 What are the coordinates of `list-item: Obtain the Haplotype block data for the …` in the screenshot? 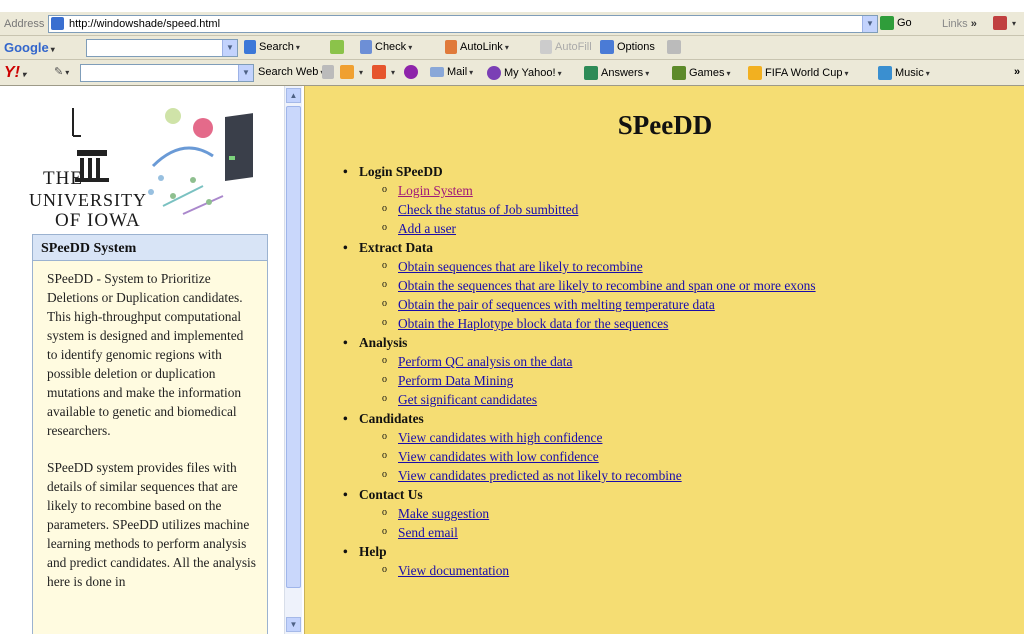 It's located at (677, 323).